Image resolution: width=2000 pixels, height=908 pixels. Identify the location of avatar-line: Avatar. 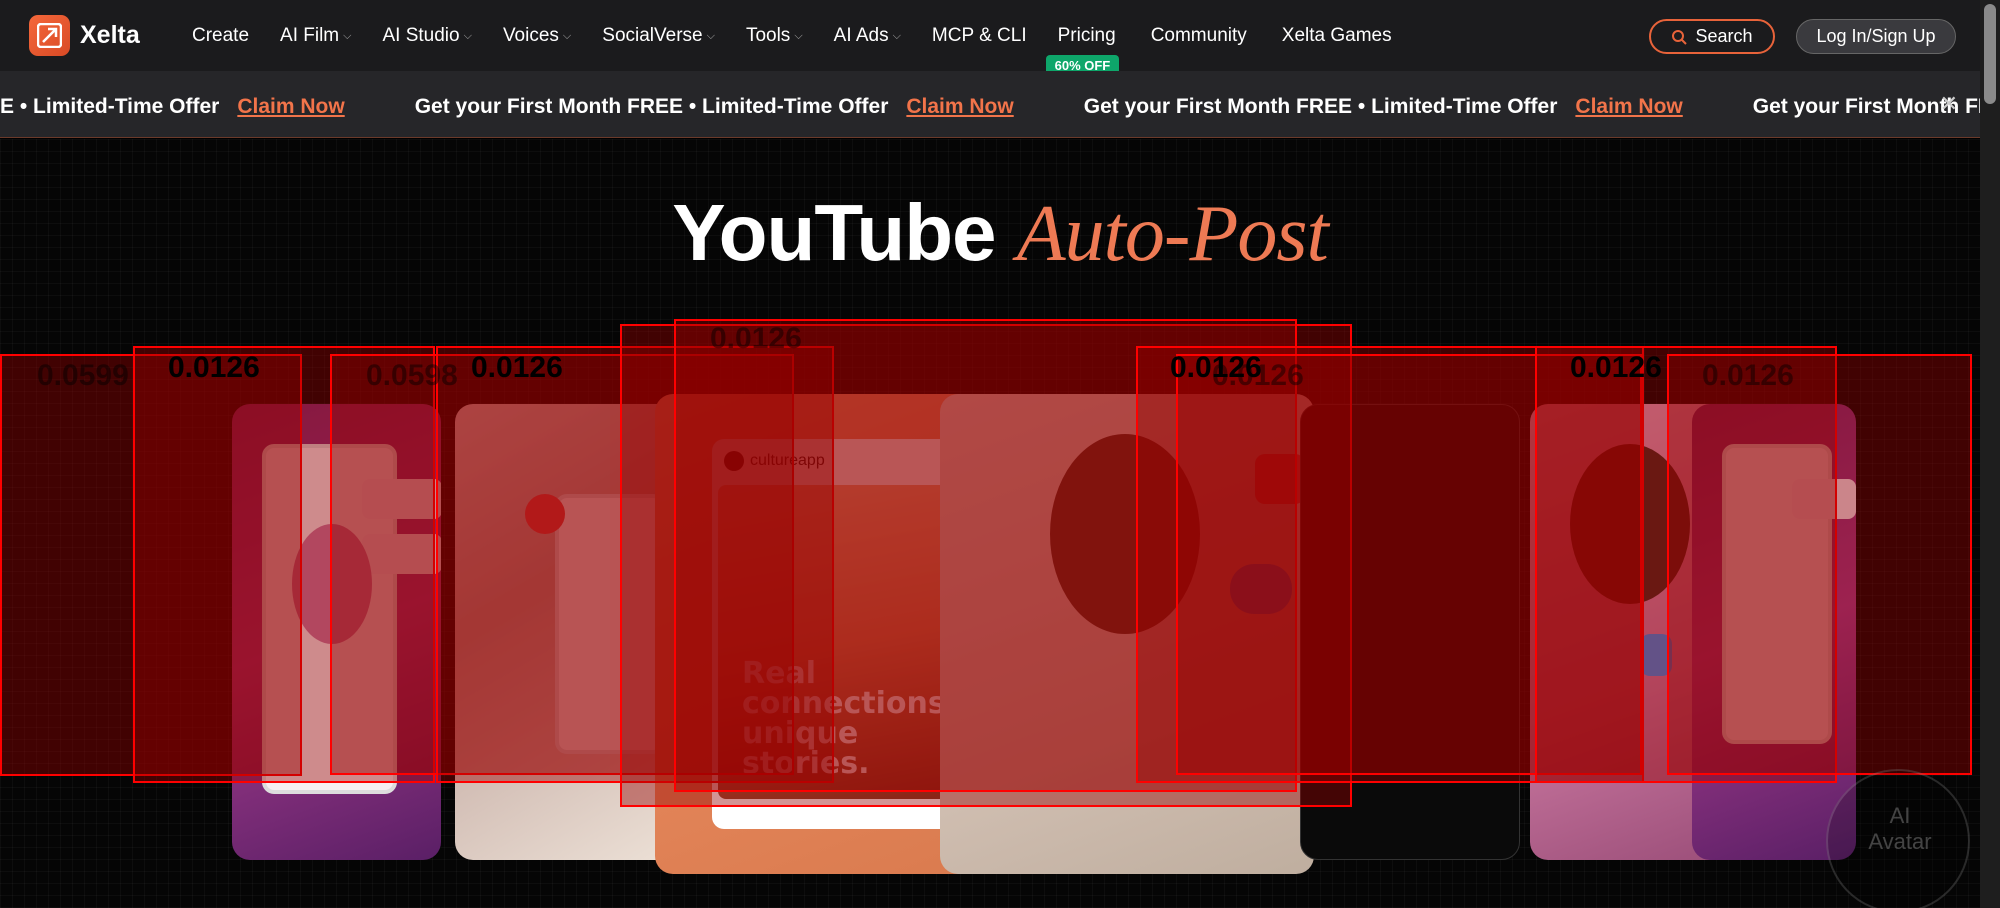
(1900, 842).